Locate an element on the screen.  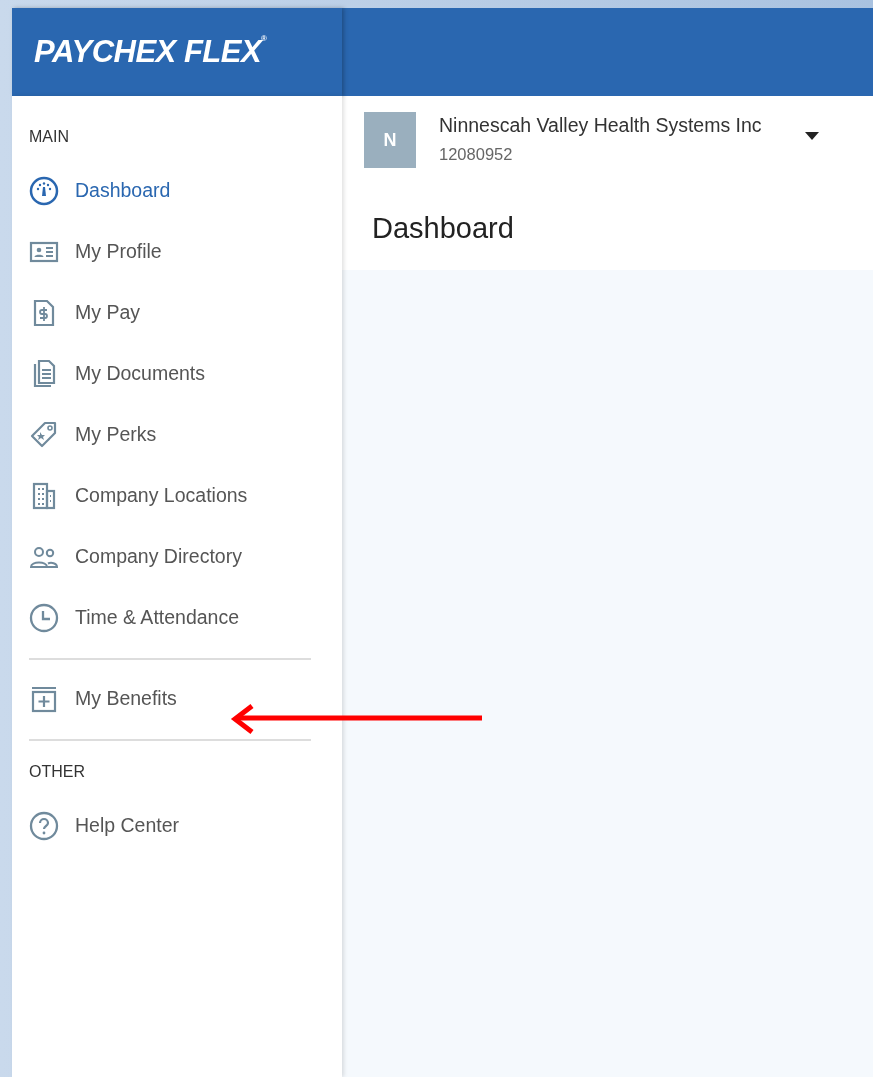
page-title: Dashboard is located at coordinates (443, 228).